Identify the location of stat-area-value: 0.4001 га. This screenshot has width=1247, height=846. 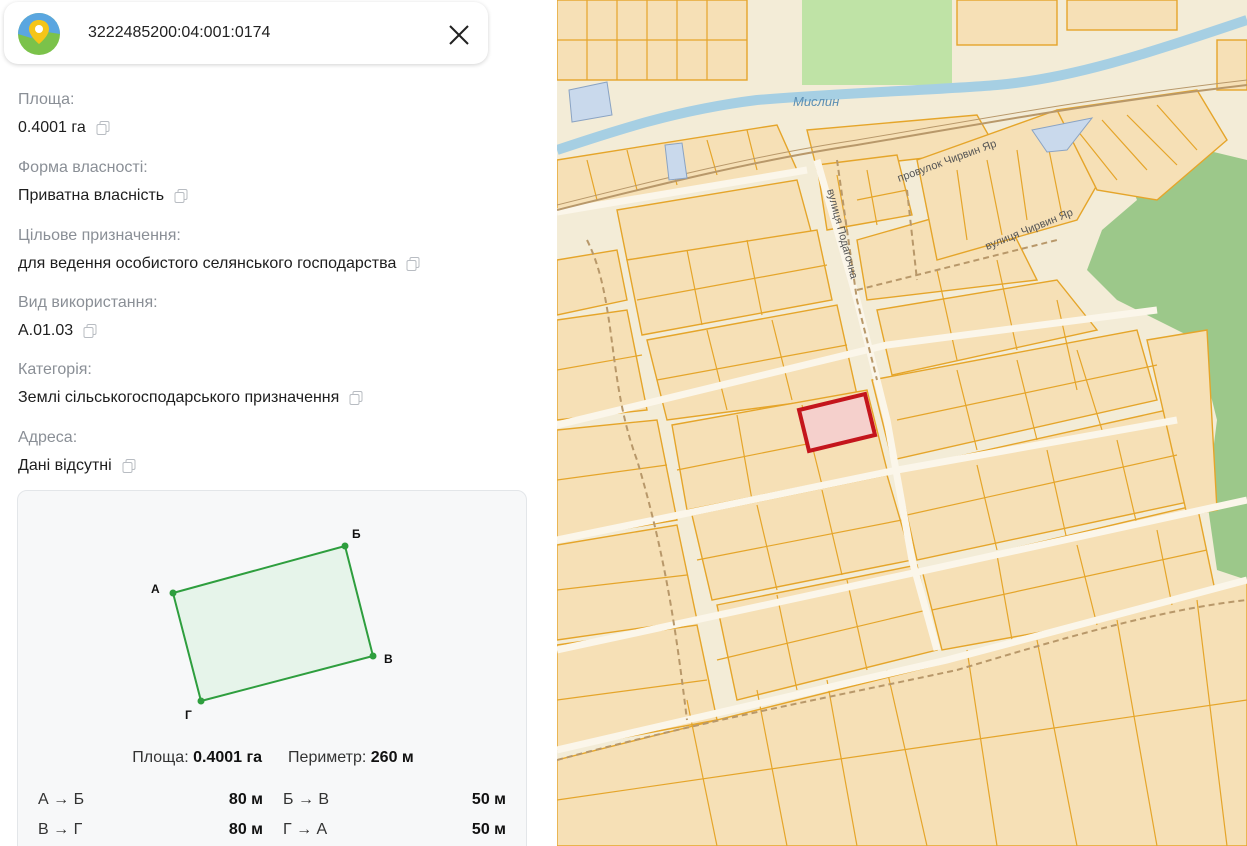
(228, 757).